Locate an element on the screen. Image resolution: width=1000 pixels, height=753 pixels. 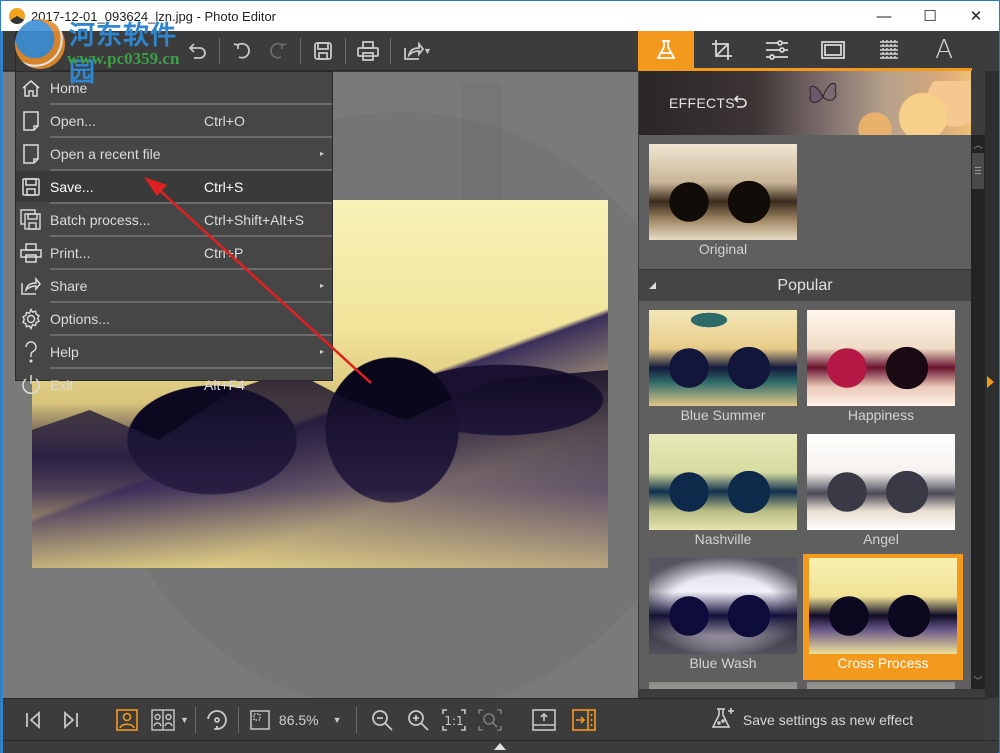
effect-thumb-happiness: Happiness is located at coordinates (881, 370).